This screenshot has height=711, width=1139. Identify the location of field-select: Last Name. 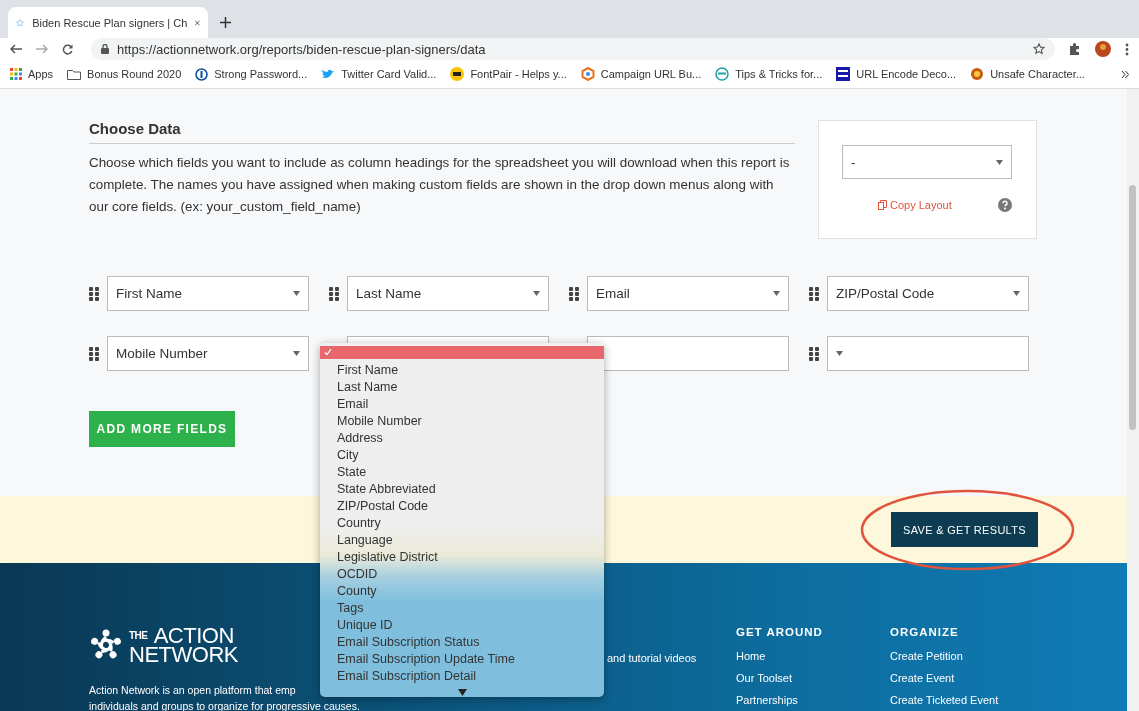
(448, 293).